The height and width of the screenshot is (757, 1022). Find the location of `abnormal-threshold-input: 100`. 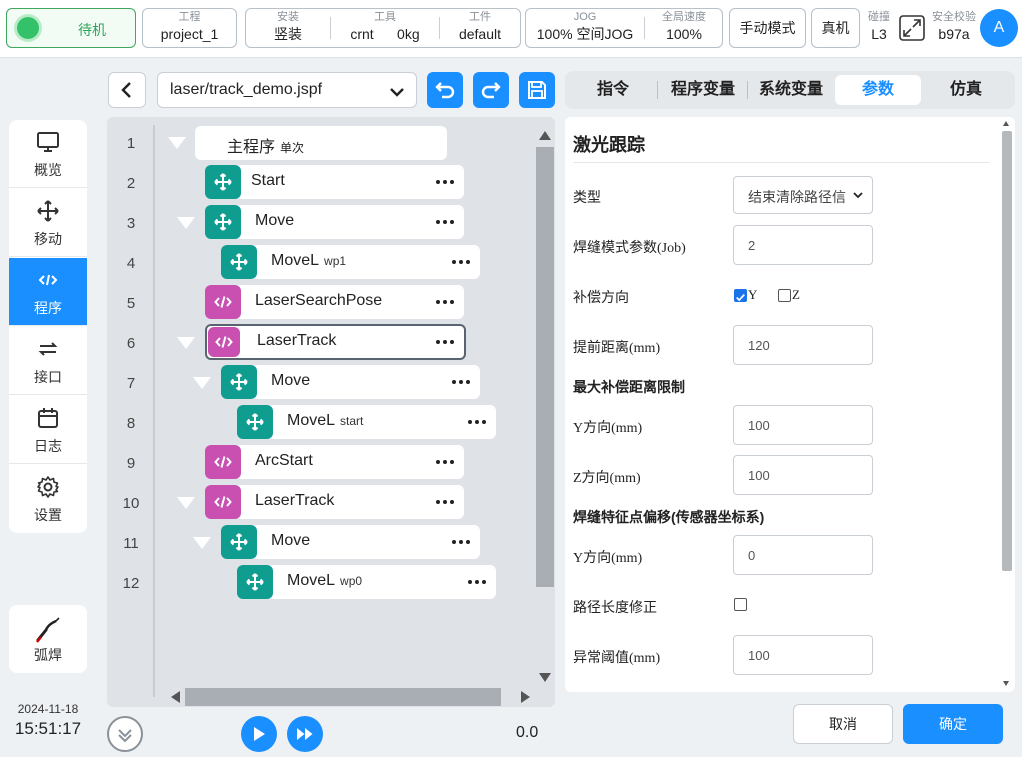

abnormal-threshold-input: 100 is located at coordinates (803, 655).